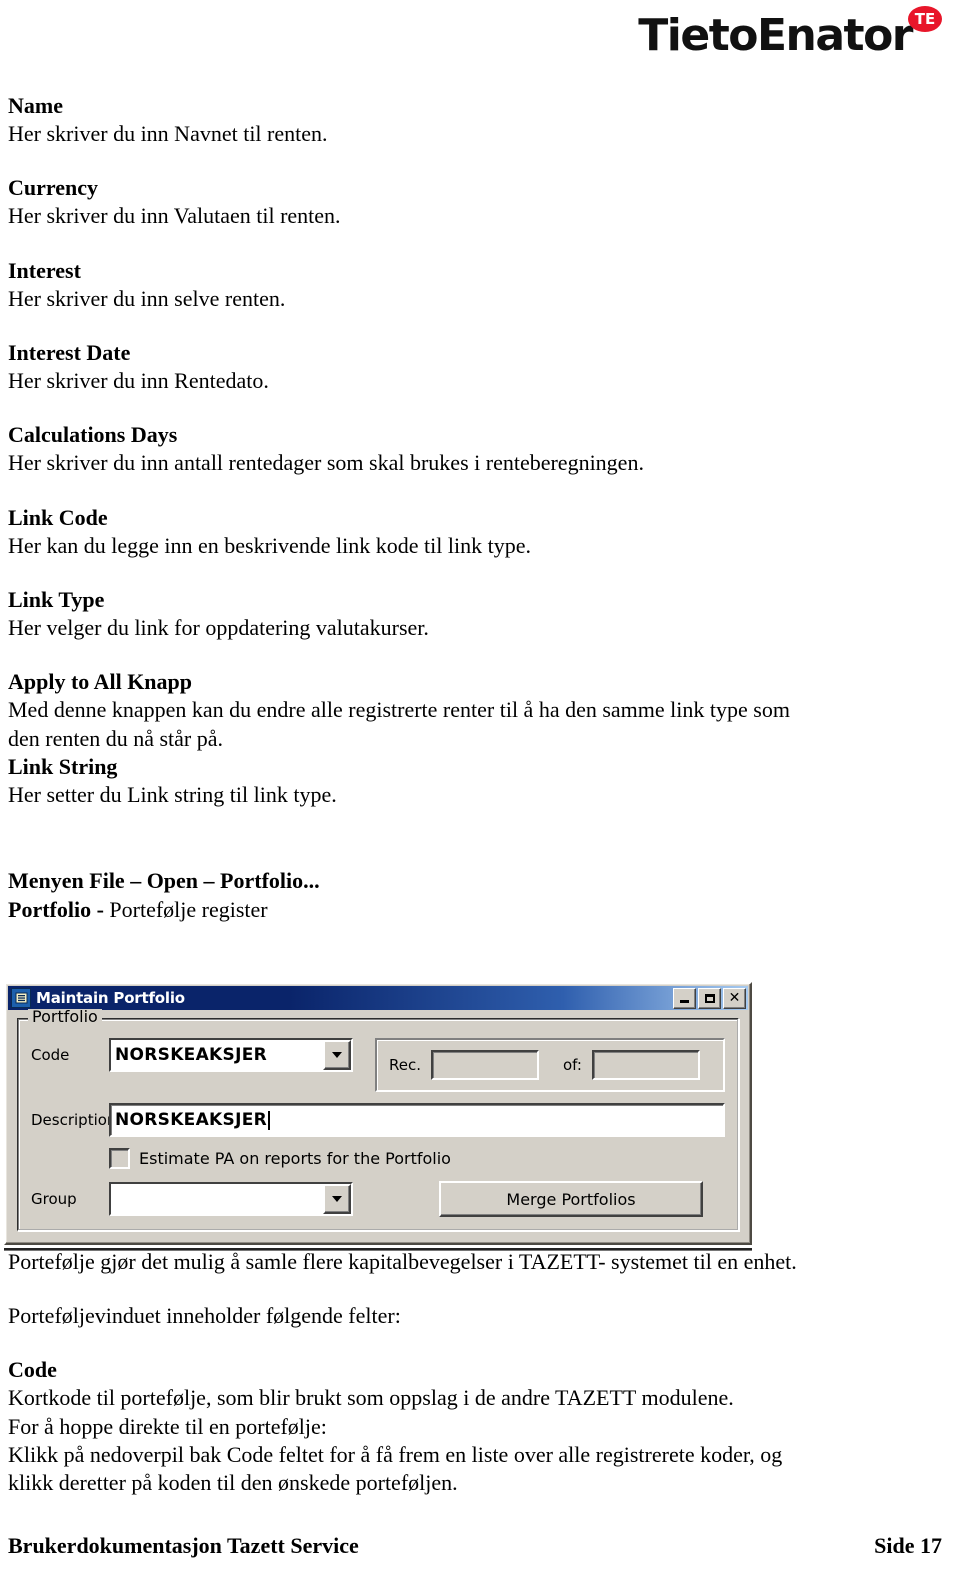 The image size is (960, 1571). I want to click on field-desc-currency: Her skriver du inn Valutaen til renten., so click(174, 216).